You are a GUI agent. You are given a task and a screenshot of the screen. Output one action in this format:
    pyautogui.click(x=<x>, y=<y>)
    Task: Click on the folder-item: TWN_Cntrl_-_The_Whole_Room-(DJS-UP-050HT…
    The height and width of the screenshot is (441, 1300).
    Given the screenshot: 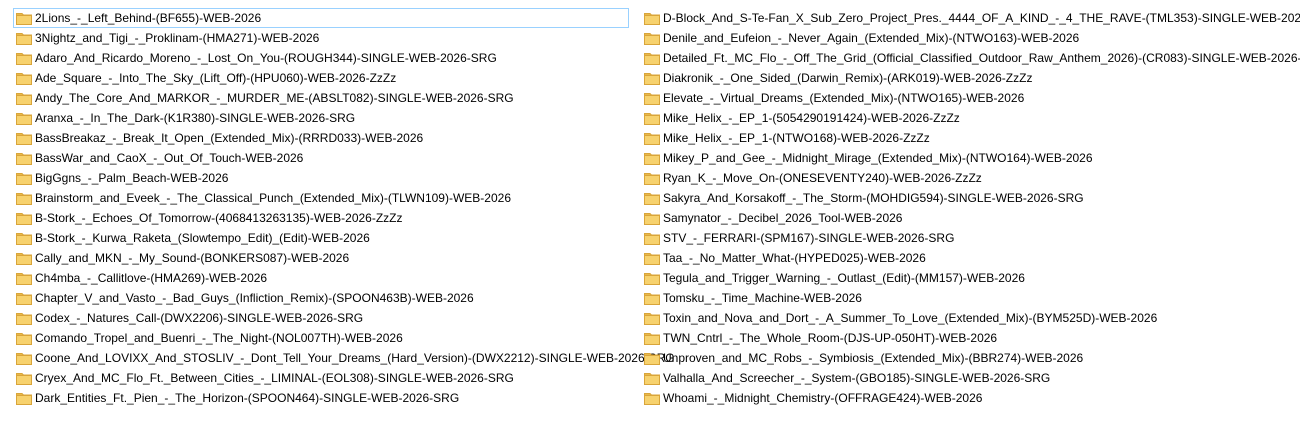 What is the action you would take?
    pyautogui.click(x=970, y=338)
    